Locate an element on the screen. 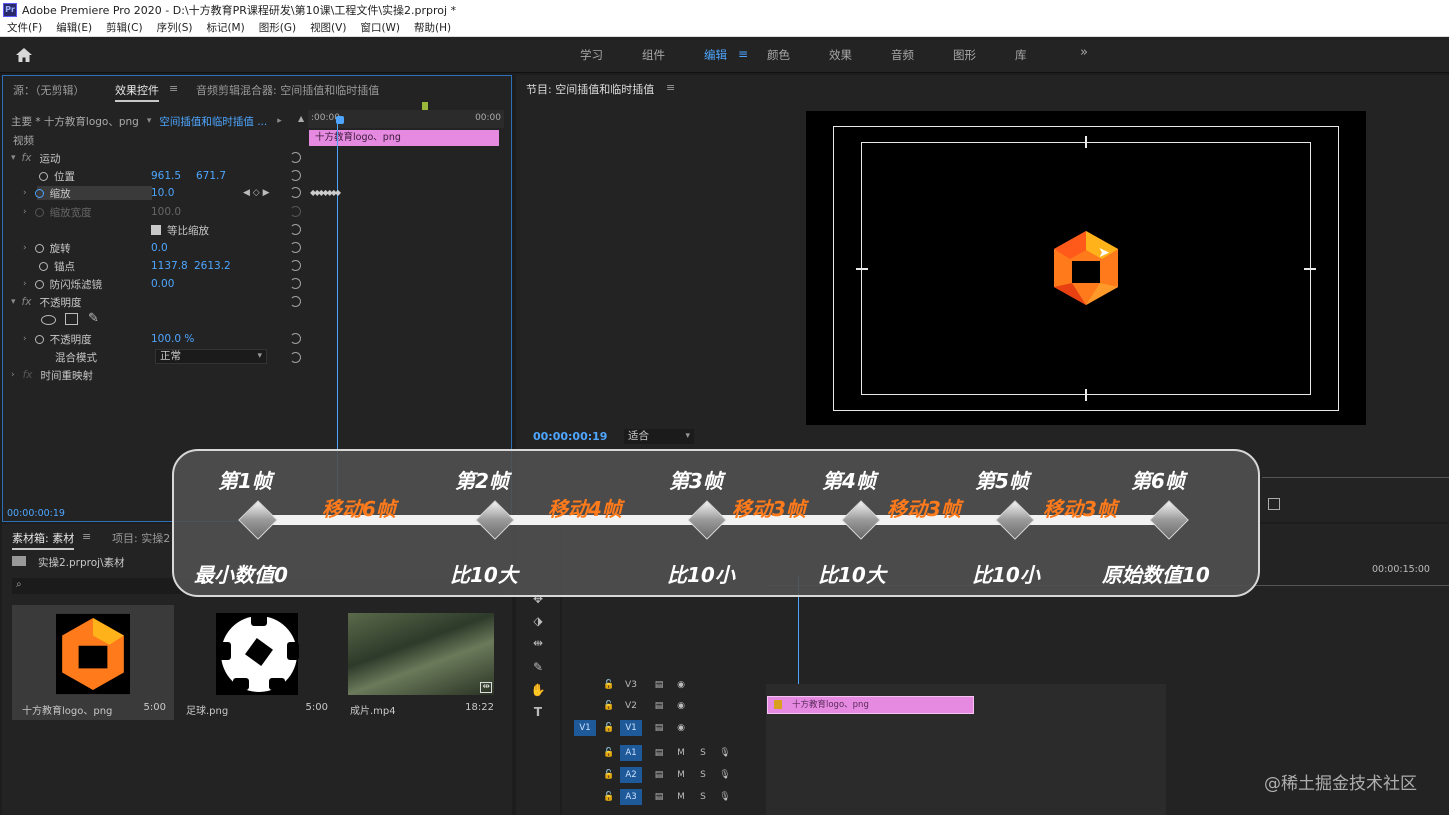 The width and height of the screenshot is (1449, 815). track-v1: V1 🔓 V1 ▤ ◉ is located at coordinates (862, 727).